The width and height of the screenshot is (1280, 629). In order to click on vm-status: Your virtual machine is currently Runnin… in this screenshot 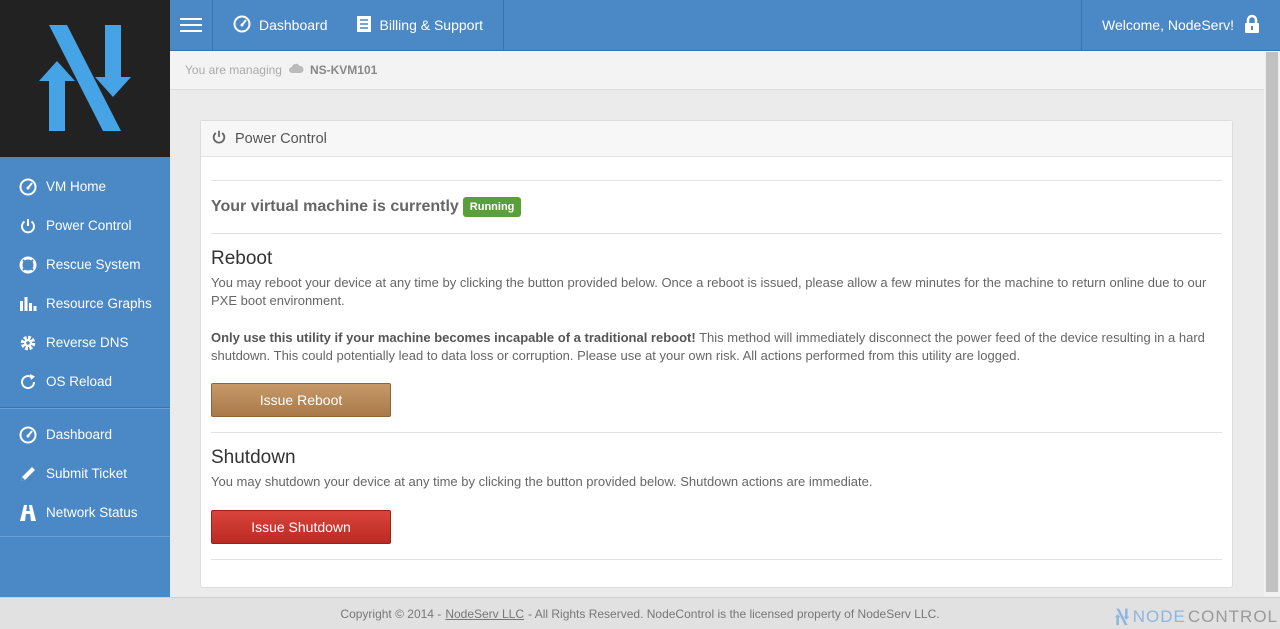, I will do `click(716, 207)`.